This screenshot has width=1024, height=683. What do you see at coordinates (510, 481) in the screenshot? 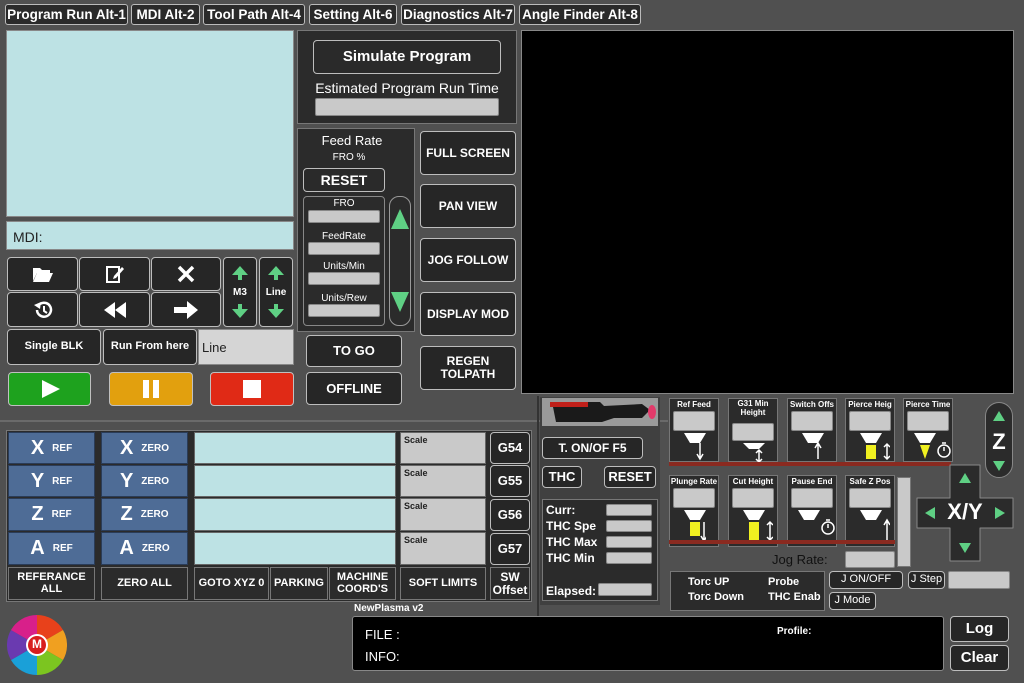
I see `g55-button: G55` at bounding box center [510, 481].